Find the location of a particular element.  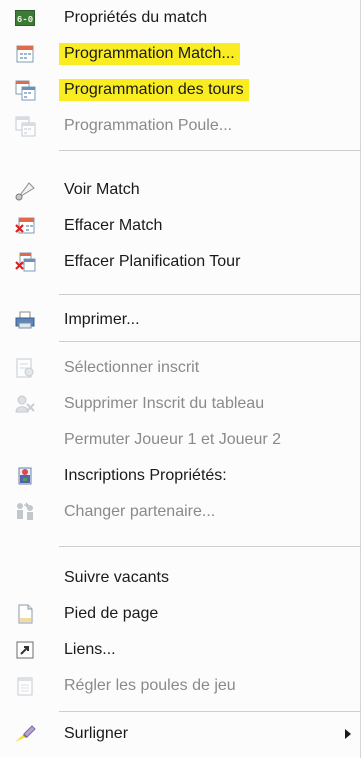

calendar-icon is located at coordinates (25, 54).